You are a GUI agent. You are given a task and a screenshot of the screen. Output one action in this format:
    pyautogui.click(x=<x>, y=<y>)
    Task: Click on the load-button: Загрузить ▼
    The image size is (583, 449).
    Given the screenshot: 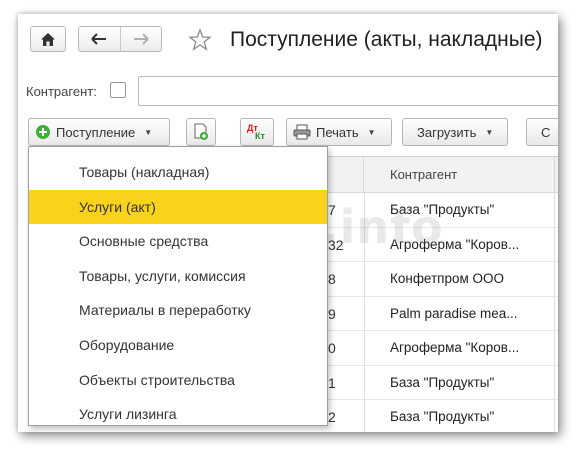 What is the action you would take?
    pyautogui.click(x=455, y=132)
    